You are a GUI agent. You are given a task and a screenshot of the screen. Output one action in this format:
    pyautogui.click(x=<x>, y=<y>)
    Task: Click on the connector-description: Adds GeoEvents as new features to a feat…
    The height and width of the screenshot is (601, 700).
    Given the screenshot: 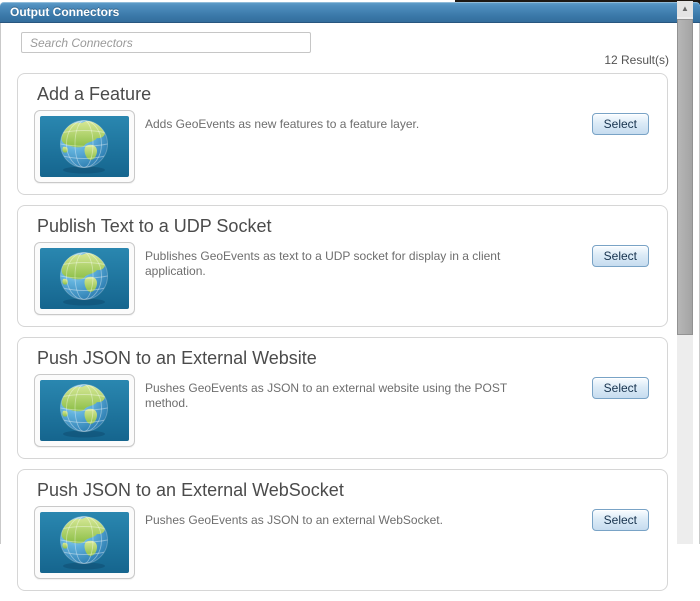 What is the action you would take?
    pyautogui.click(x=282, y=124)
    